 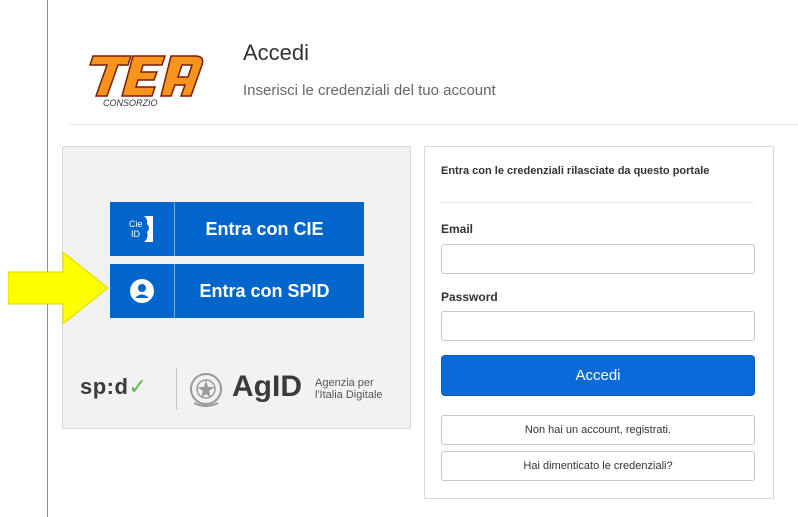 What do you see at coordinates (598, 430) in the screenshot?
I see `register-button: Non hai un account, registrati.` at bounding box center [598, 430].